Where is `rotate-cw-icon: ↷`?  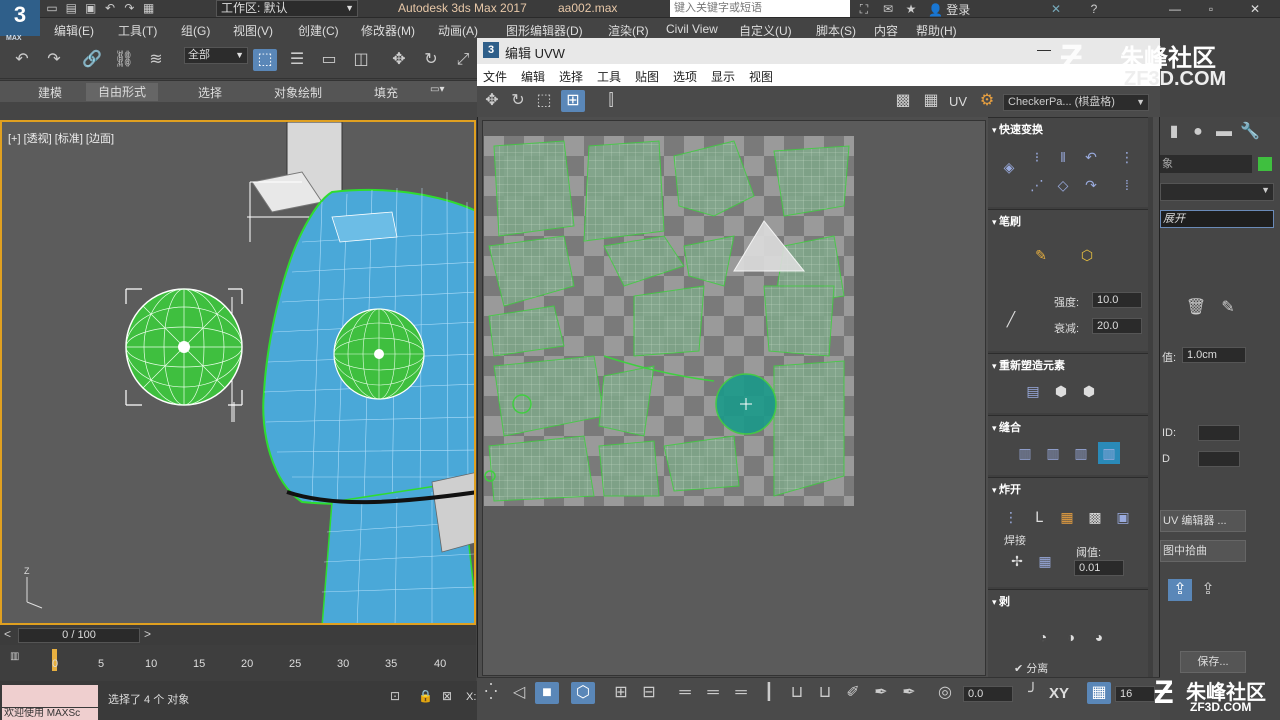 rotate-cw-icon: ↷ is located at coordinates (1091, 185).